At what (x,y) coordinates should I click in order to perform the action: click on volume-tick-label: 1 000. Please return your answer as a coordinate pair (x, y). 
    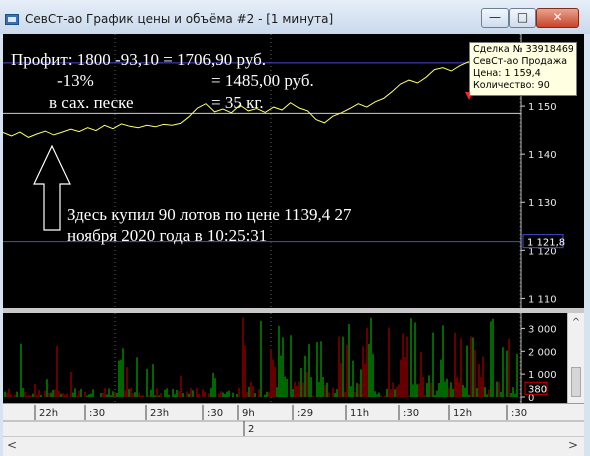
    Looking at the image, I should click on (542, 375).